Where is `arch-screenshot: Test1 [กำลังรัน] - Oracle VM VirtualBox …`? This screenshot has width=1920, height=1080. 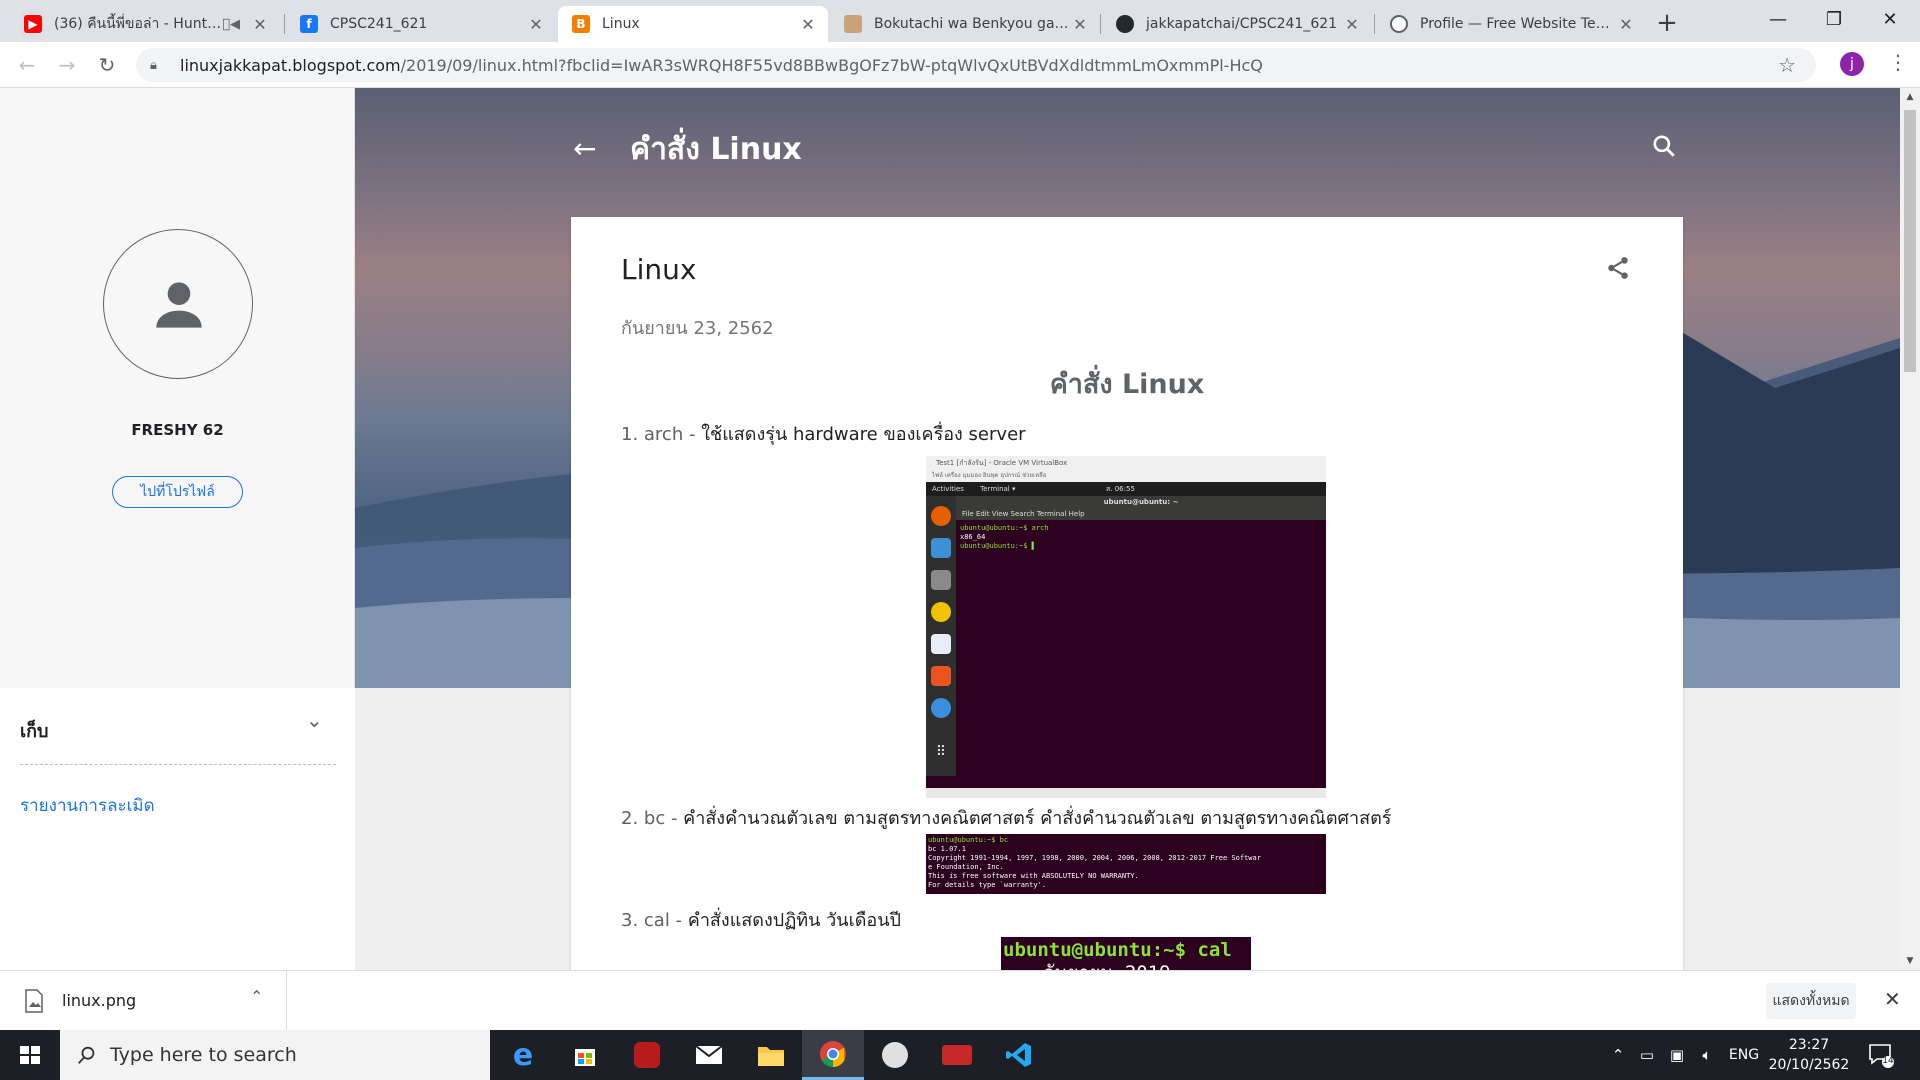
arch-screenshot: Test1 [กำลังรัน] - Oracle VM VirtualBox … is located at coordinates (1126, 627).